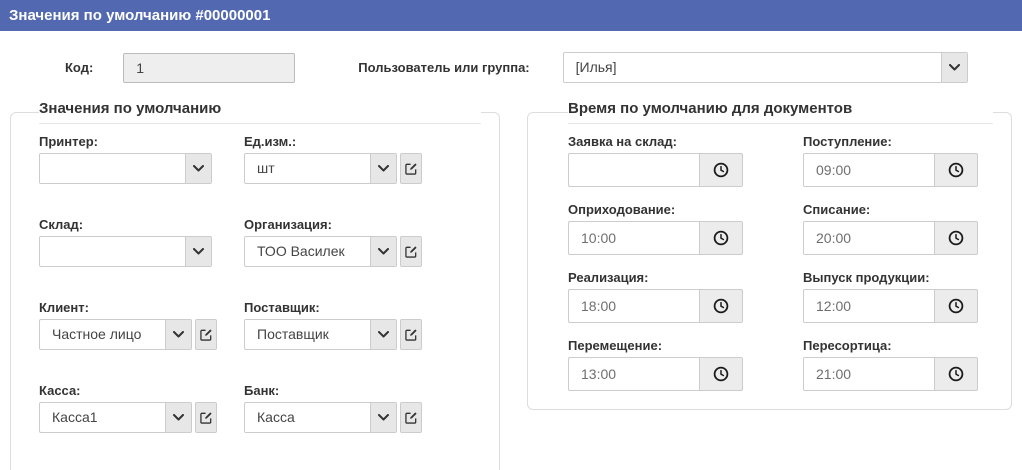  I want to click on receipt-time-clock-button, so click(956, 170).